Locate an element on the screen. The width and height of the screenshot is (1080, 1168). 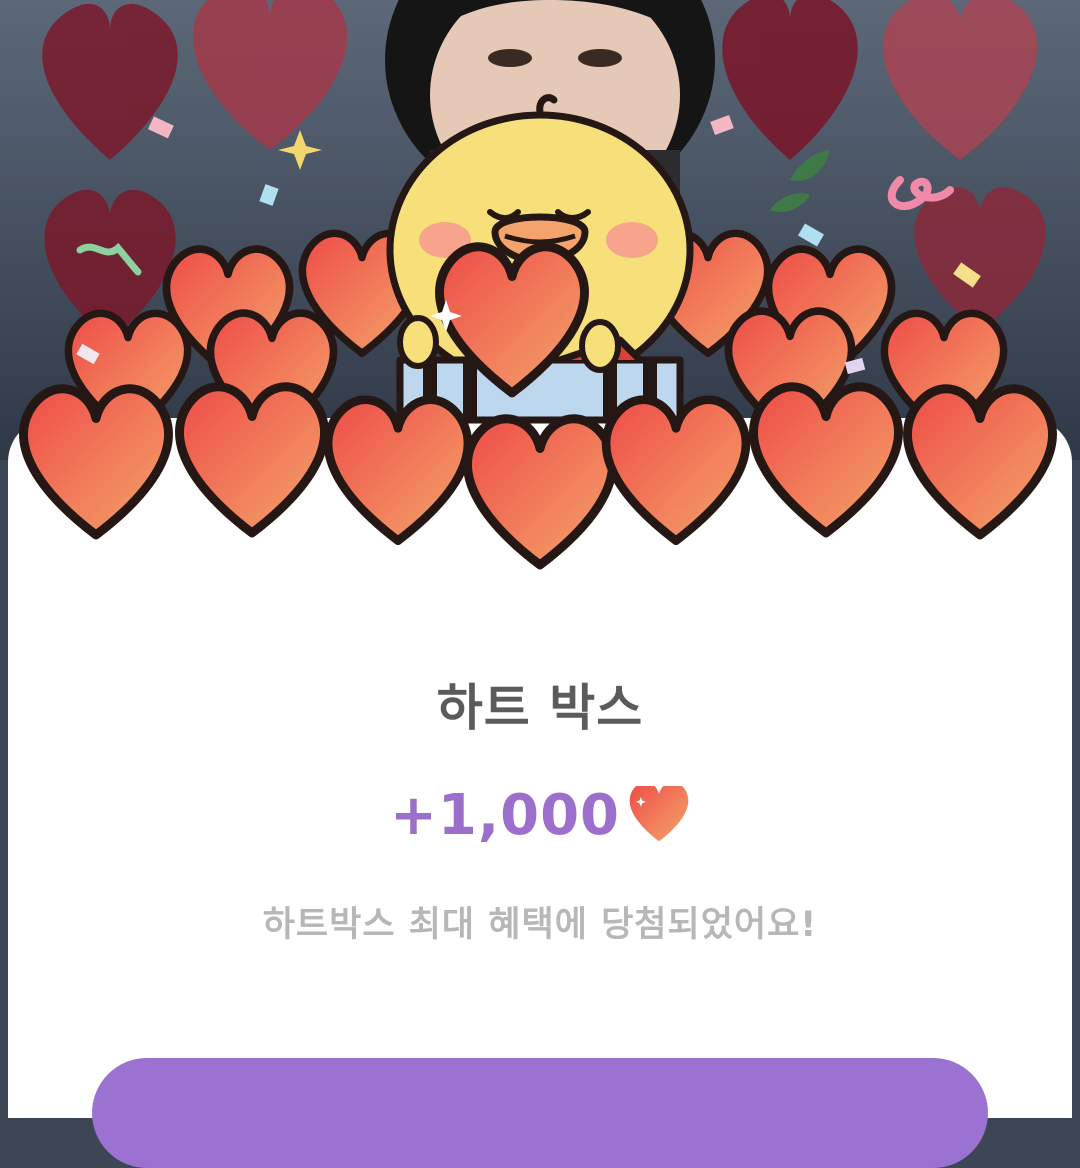
reward-title: 하트 박스 is located at coordinates (540, 708).